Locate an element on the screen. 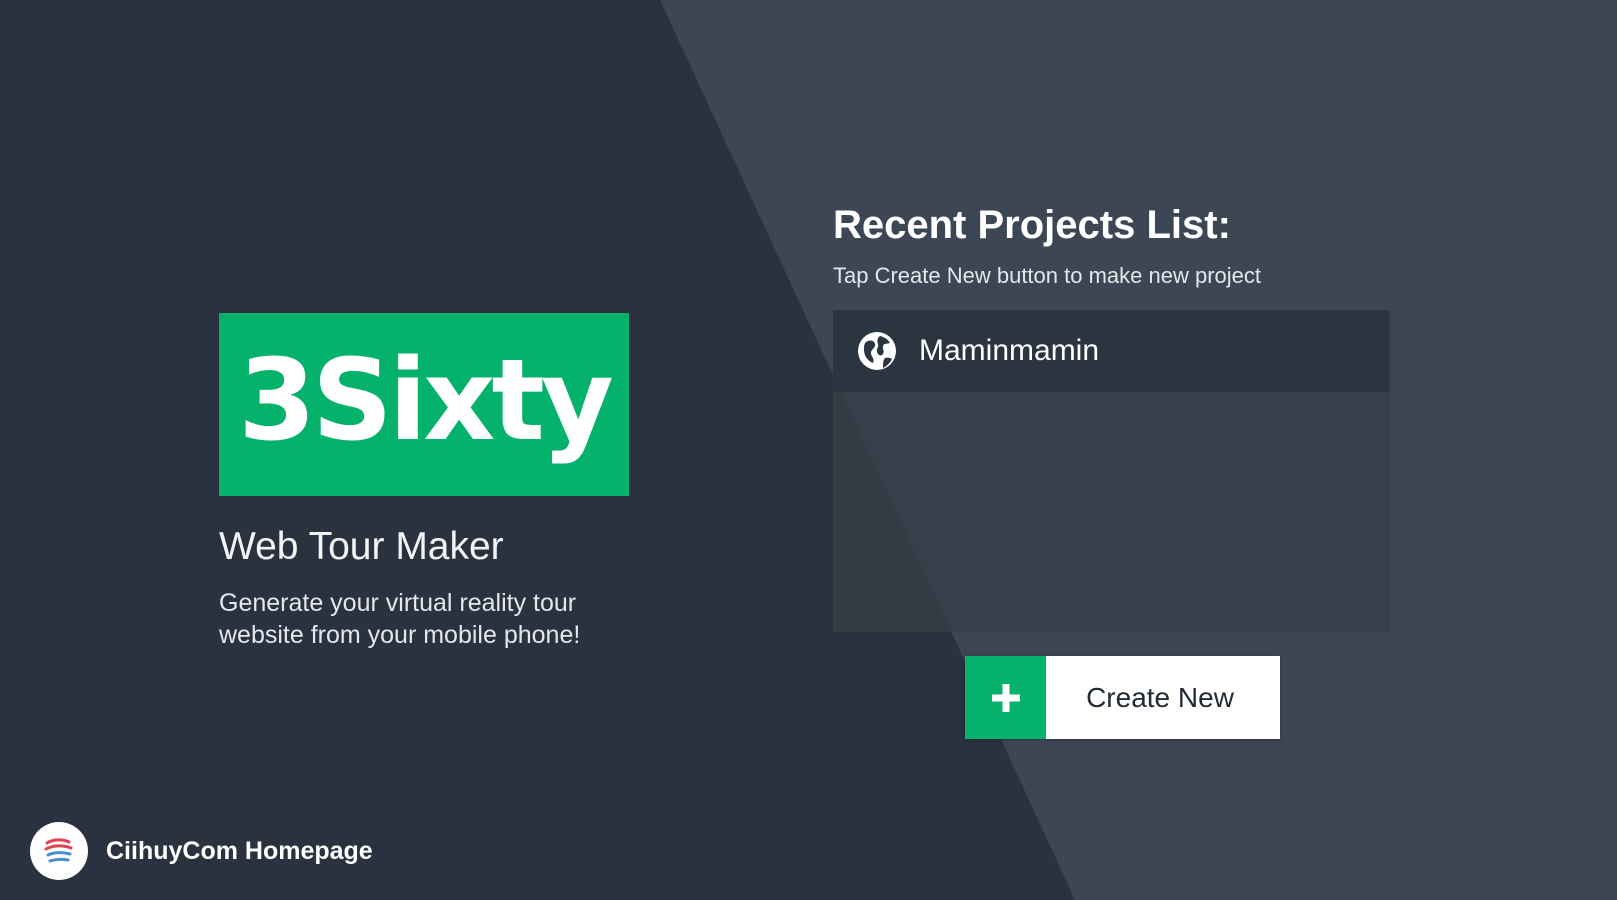 The height and width of the screenshot is (900, 1617). globe-icon is located at coordinates (877, 351).